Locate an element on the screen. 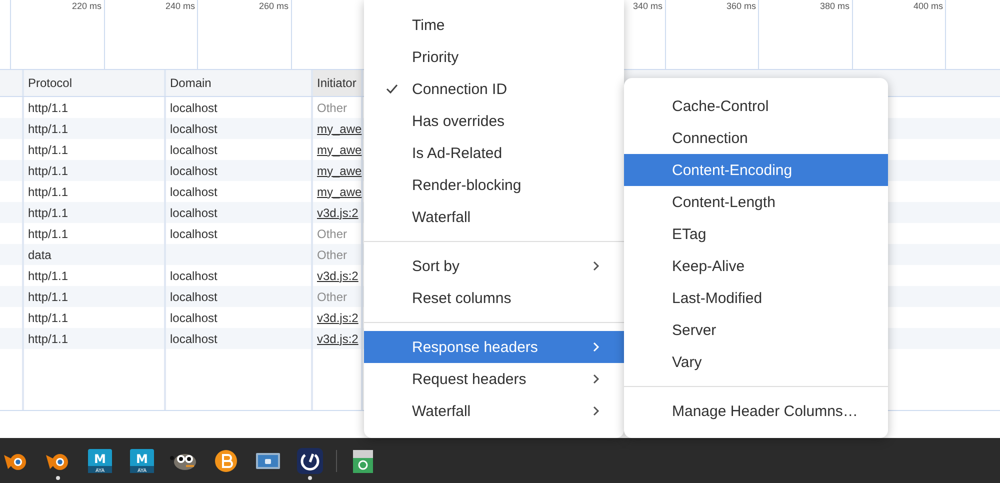  menu-item: Is Ad-Related is located at coordinates (494, 153).